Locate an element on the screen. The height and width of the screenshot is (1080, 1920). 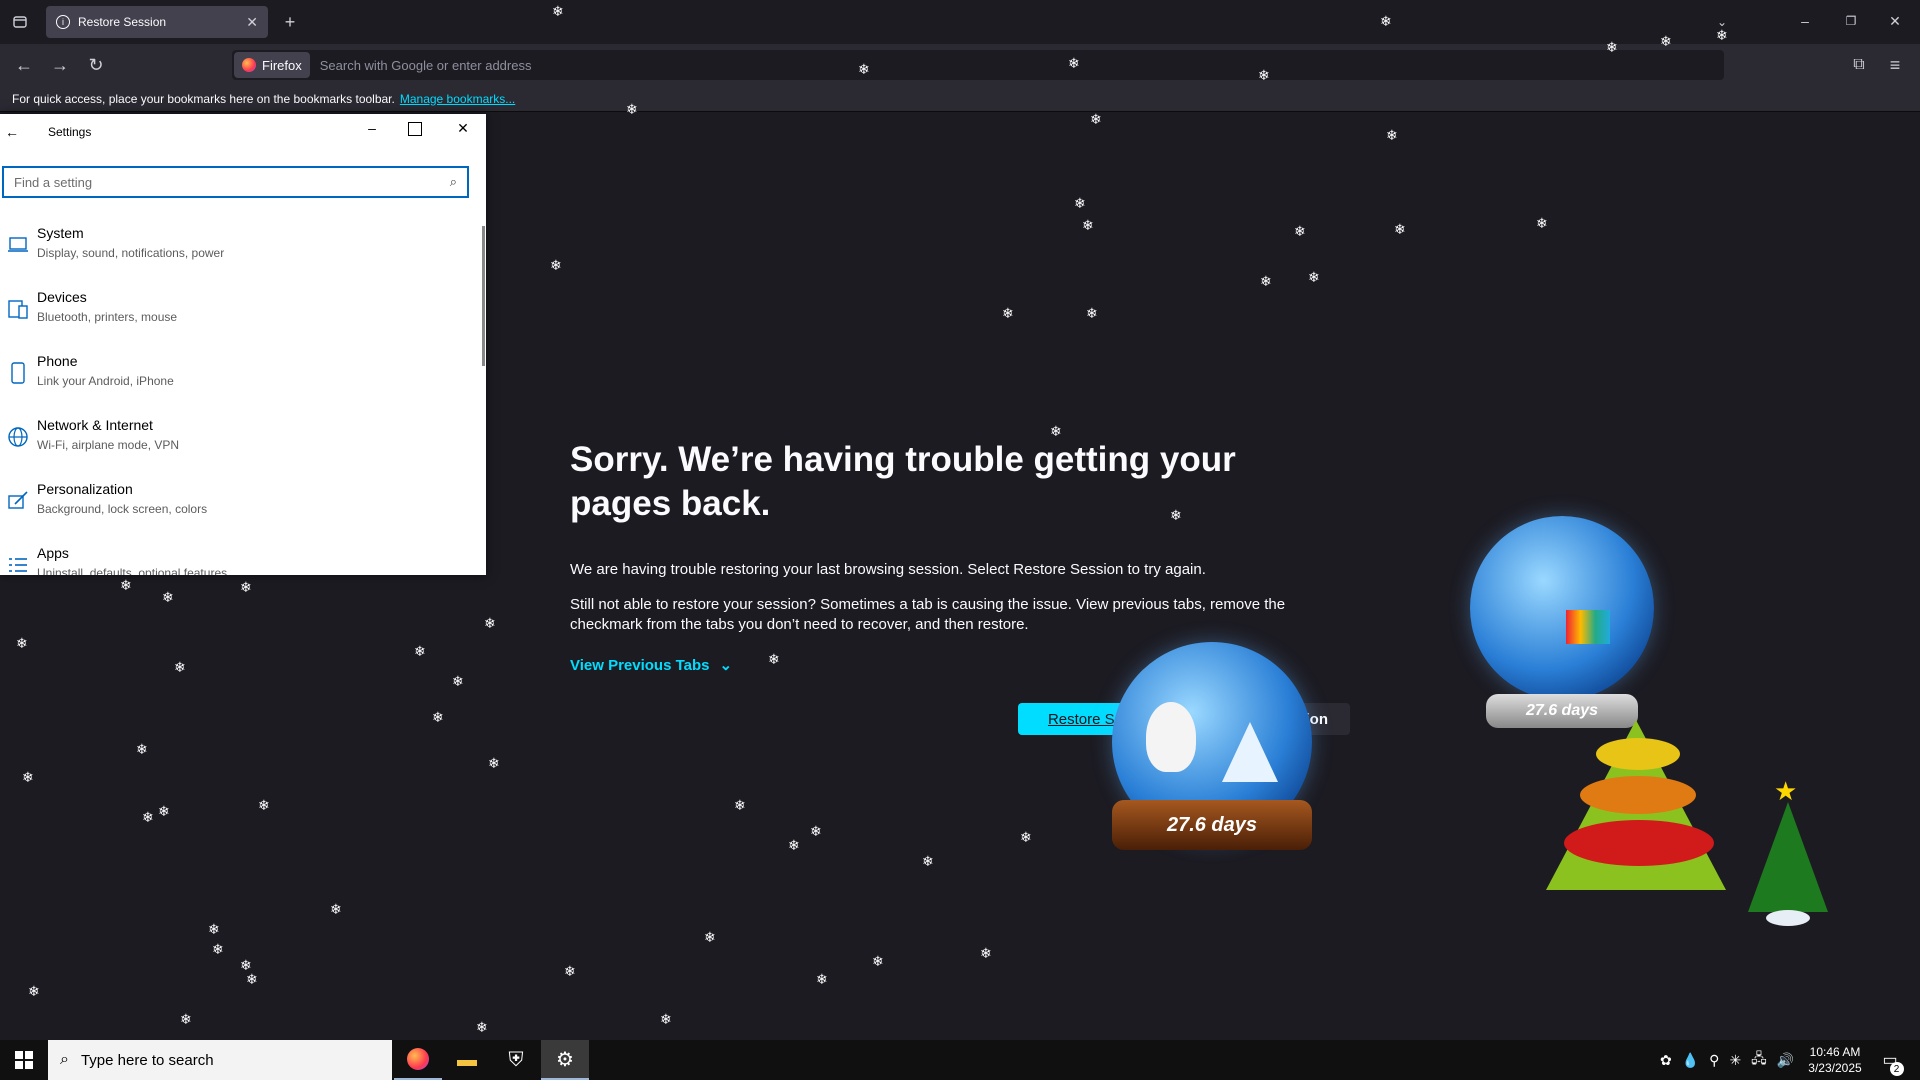
view-previous-tabs-toggle: View Previous Tabs ⌄ is located at coordinates (651, 665).